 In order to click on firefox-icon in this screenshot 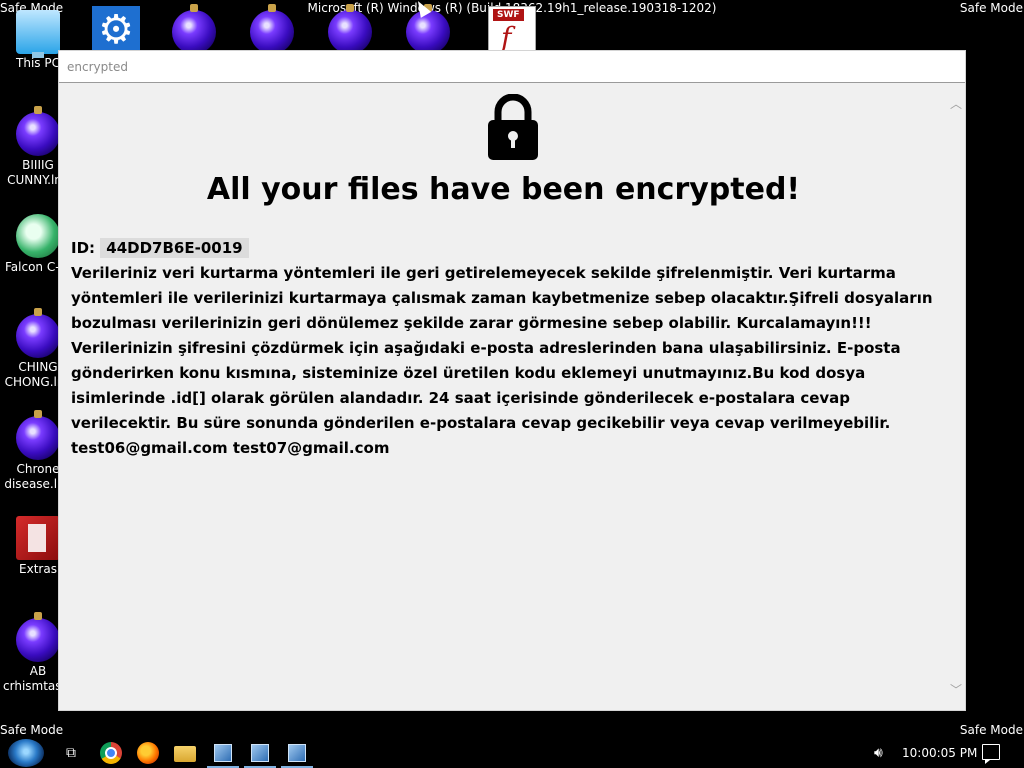, I will do `click(148, 753)`.